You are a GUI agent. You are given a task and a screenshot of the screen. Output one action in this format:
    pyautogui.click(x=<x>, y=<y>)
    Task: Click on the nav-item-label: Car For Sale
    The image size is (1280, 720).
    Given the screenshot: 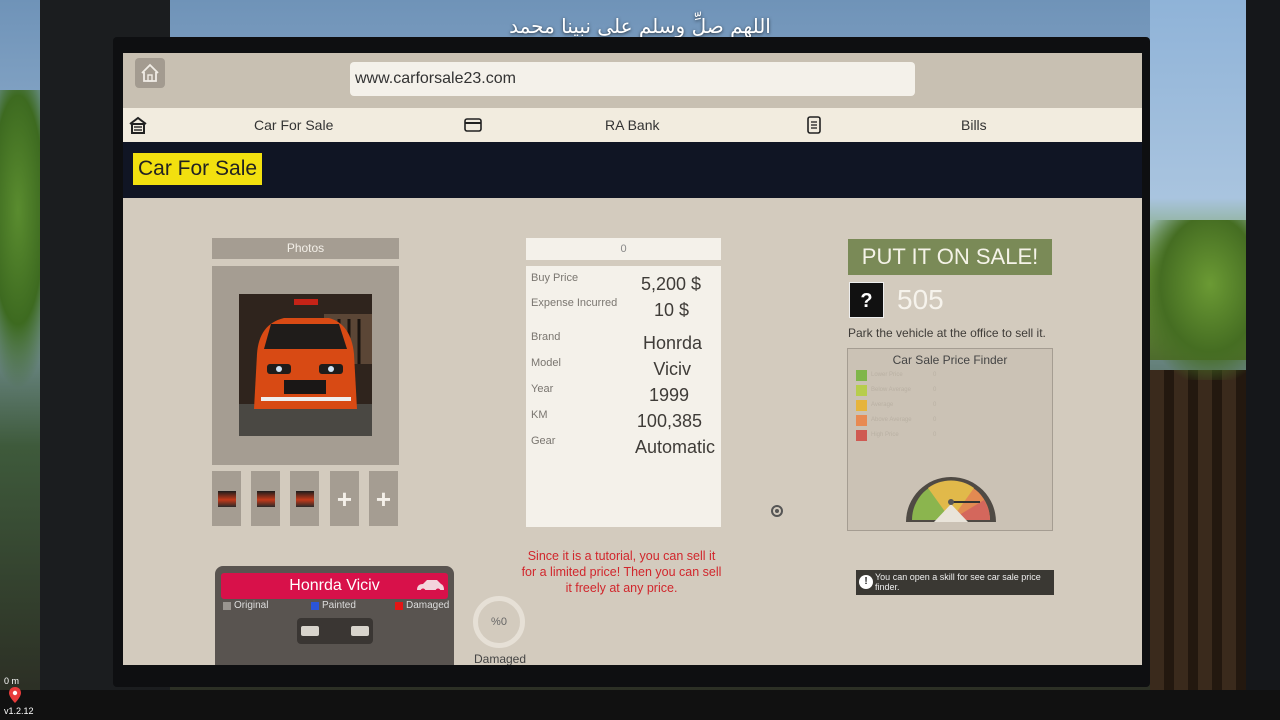 What is the action you would take?
    pyautogui.click(x=294, y=125)
    